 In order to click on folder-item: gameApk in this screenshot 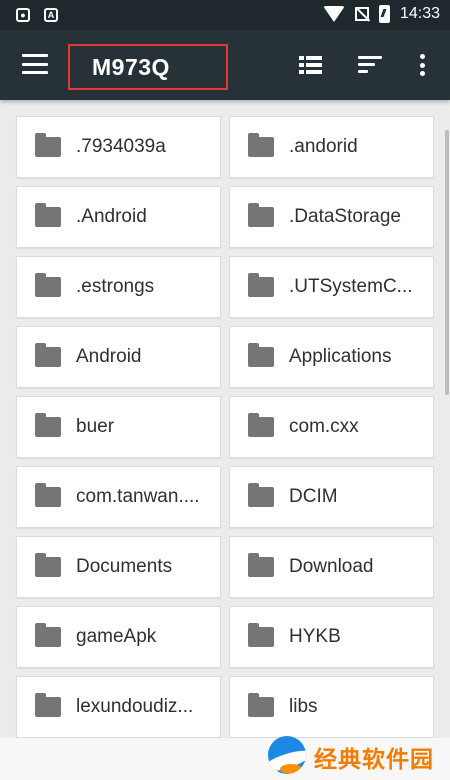, I will do `click(118, 637)`.